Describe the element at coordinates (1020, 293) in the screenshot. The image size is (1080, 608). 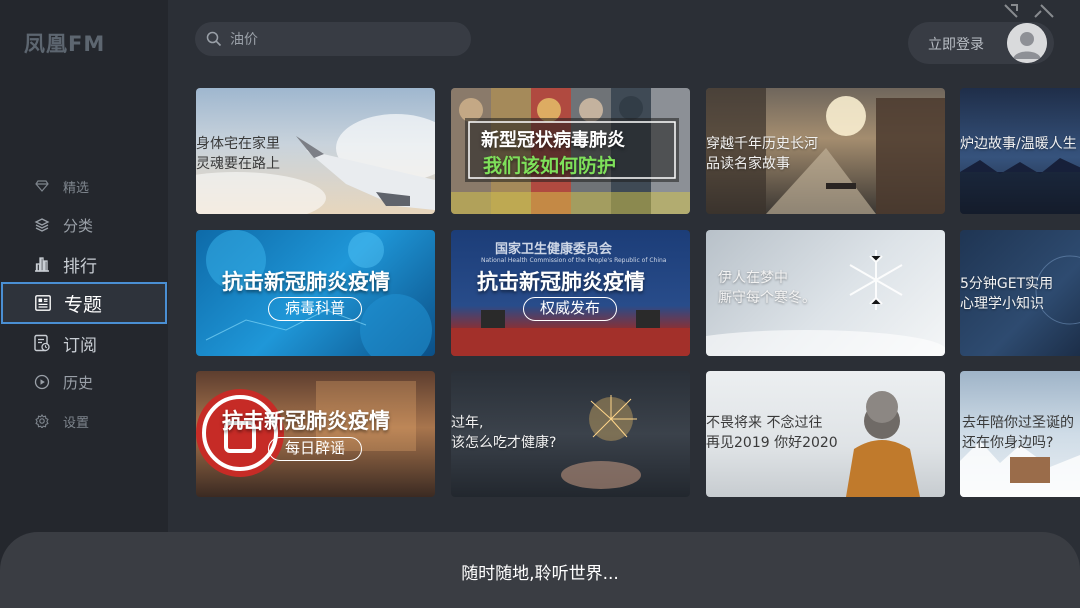
I see `topic-card: 5分钟GET实用 心理学小知识` at that location.